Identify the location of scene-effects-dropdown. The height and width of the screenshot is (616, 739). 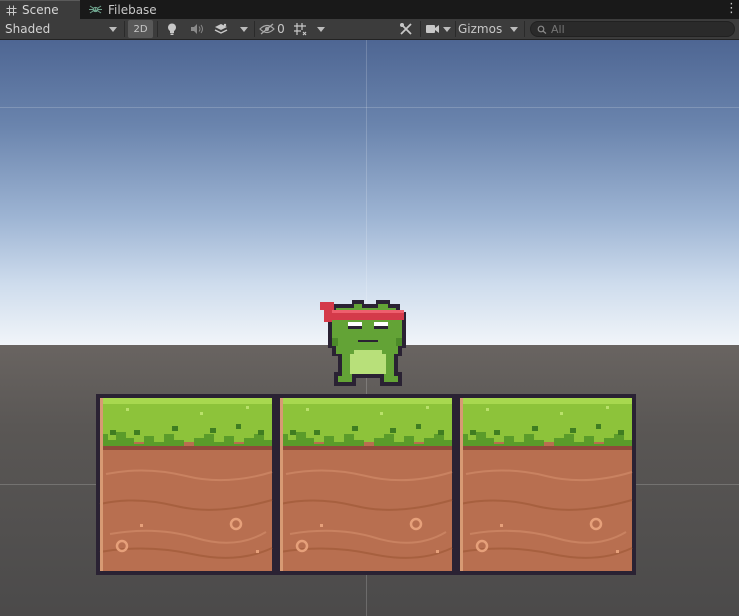
(244, 29).